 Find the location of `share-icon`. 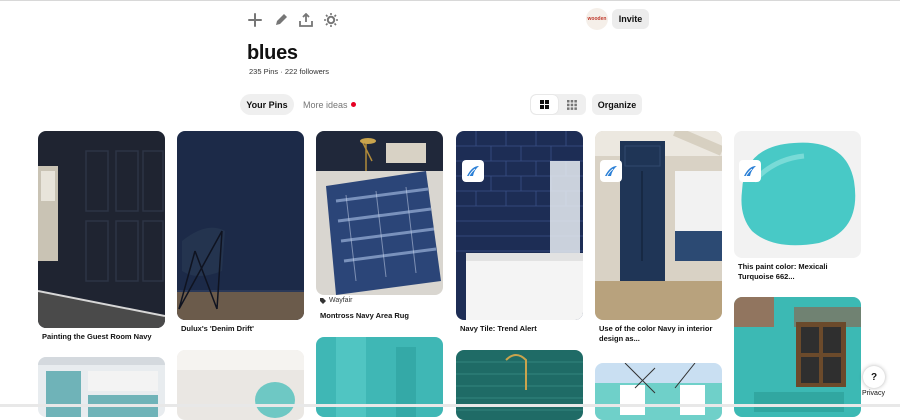

share-icon is located at coordinates (306, 20).